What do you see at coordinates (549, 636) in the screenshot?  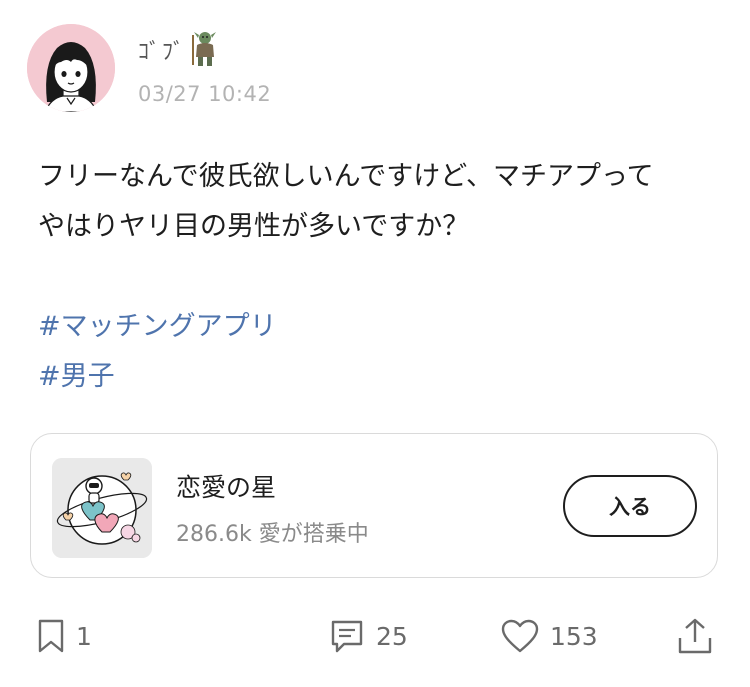 I see `like-button: 153` at bounding box center [549, 636].